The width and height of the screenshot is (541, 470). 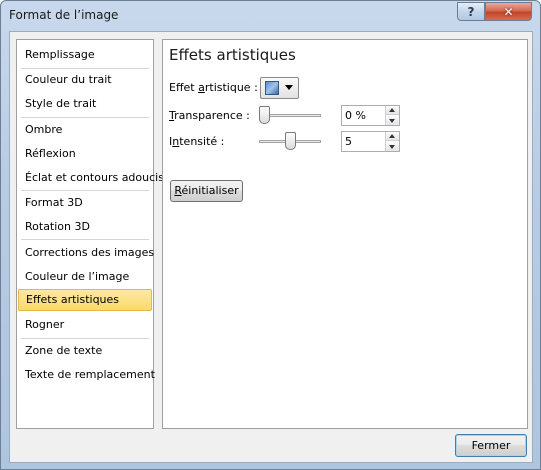 I want to click on transparency-spinner: 0 %, so click(x=370, y=115).